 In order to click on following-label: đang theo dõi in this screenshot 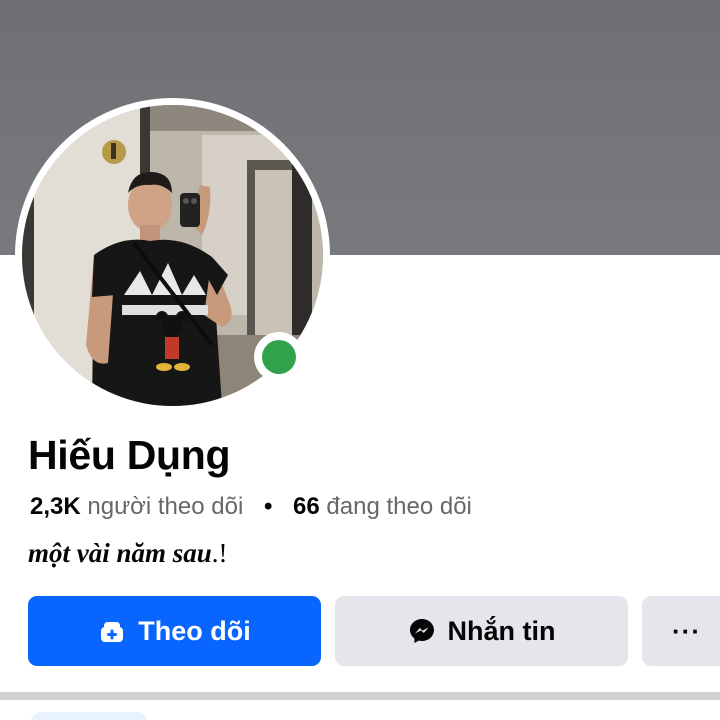, I will do `click(398, 506)`.